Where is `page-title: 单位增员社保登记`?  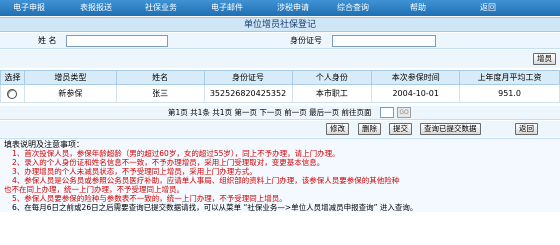 page-title: 单位增员社保登记 is located at coordinates (280, 24).